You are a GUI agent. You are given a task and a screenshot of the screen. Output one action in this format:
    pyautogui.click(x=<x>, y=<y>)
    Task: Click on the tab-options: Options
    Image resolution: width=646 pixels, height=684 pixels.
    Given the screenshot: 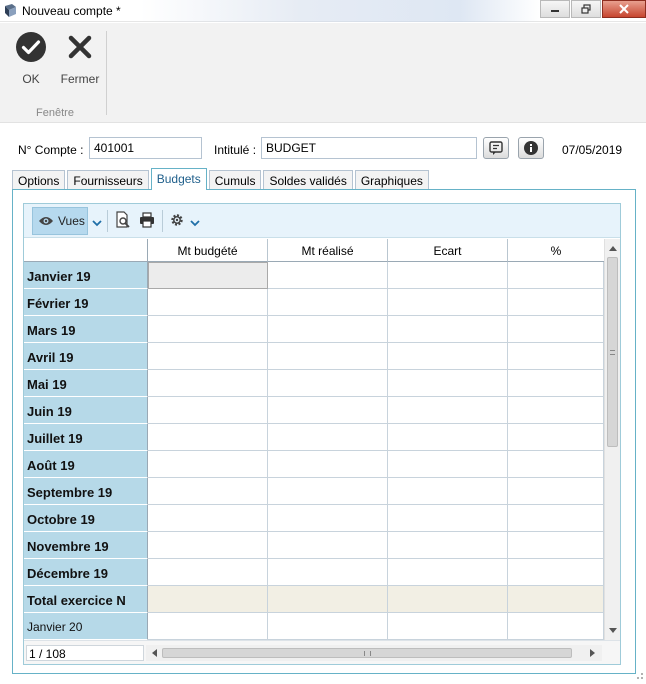 What is the action you would take?
    pyautogui.click(x=39, y=180)
    